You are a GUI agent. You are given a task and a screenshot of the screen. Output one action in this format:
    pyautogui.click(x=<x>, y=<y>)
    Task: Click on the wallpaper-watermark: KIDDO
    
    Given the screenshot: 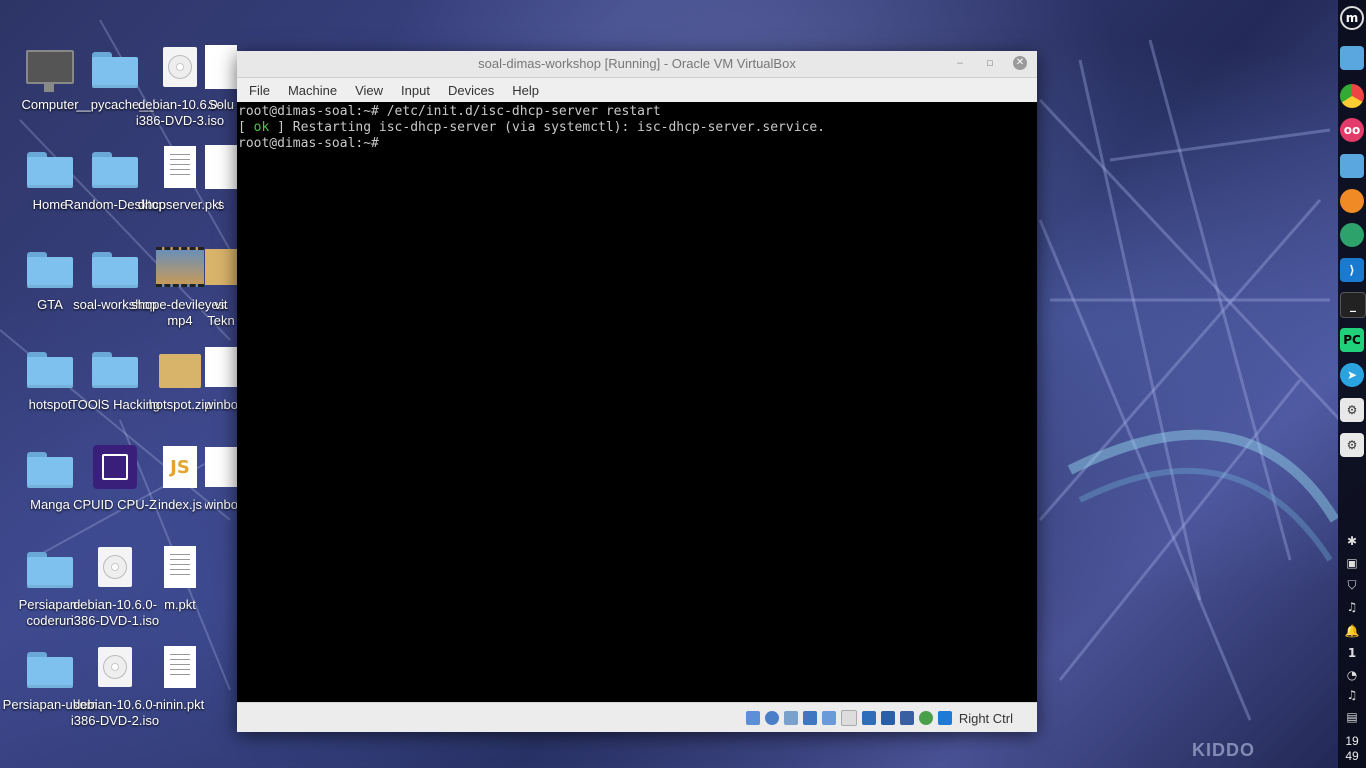 What is the action you would take?
    pyautogui.click(x=1223, y=750)
    